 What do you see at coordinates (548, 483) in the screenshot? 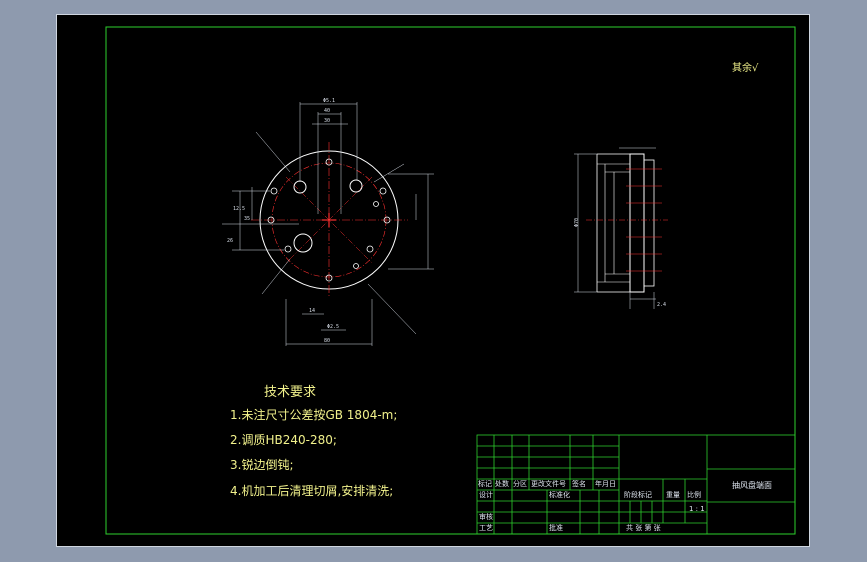
I see `tb-header-change-doc: 更改文件号` at bounding box center [548, 483].